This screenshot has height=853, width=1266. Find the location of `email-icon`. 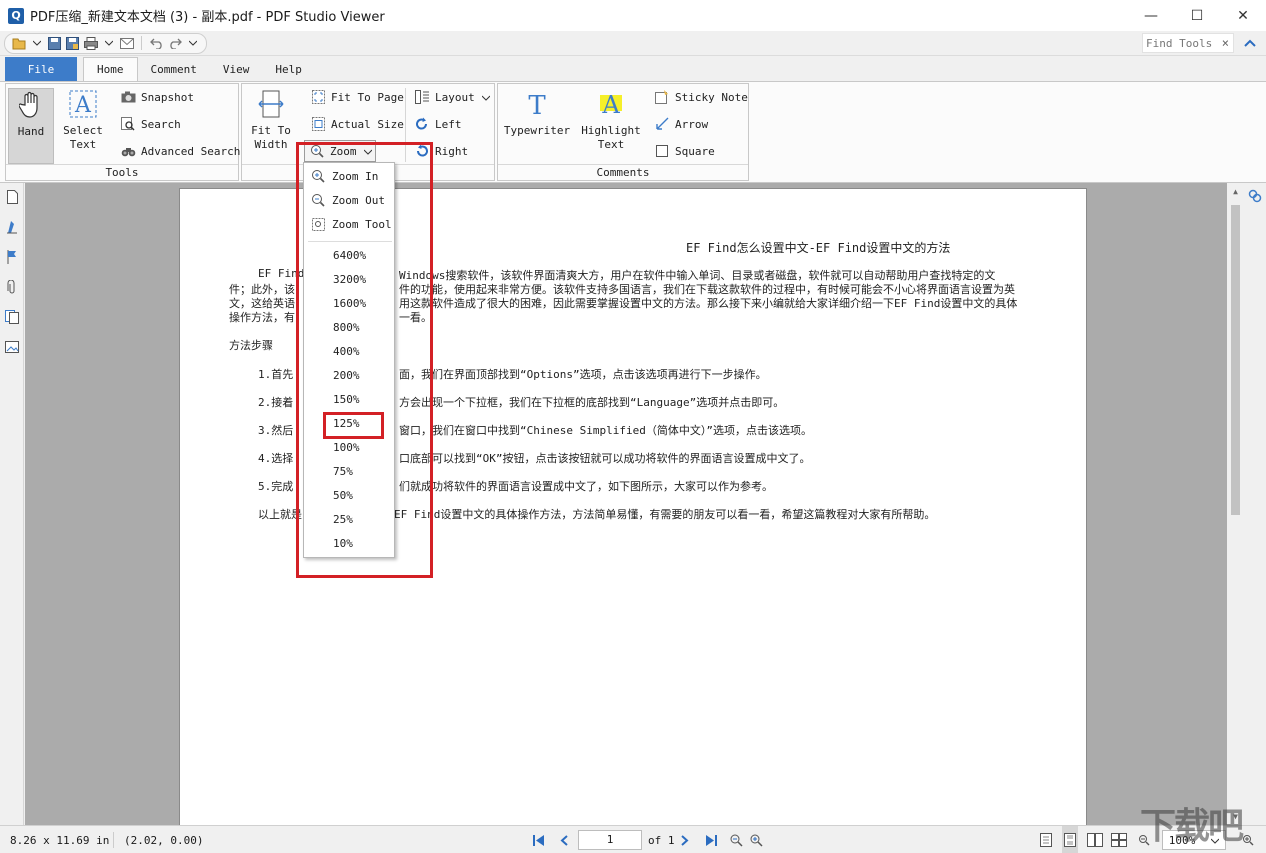

email-icon is located at coordinates (126, 43).